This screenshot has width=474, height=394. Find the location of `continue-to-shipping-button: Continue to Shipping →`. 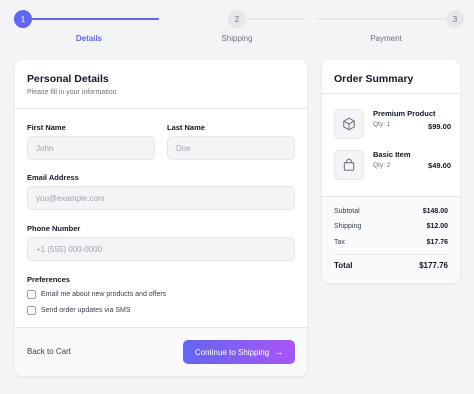

continue-to-shipping-button: Continue to Shipping → is located at coordinates (239, 352).